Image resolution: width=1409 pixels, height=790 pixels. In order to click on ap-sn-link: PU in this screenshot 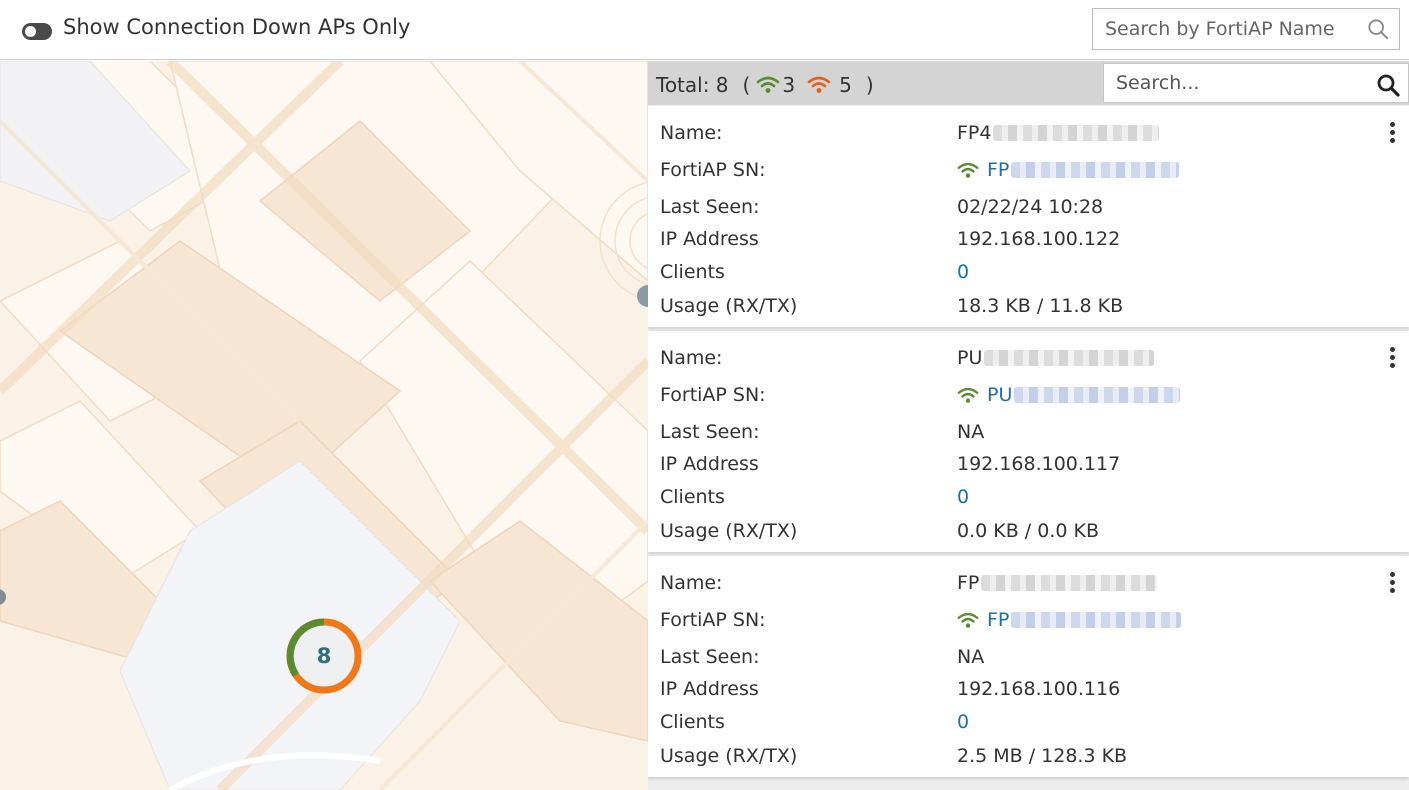, I will do `click(1069, 395)`.